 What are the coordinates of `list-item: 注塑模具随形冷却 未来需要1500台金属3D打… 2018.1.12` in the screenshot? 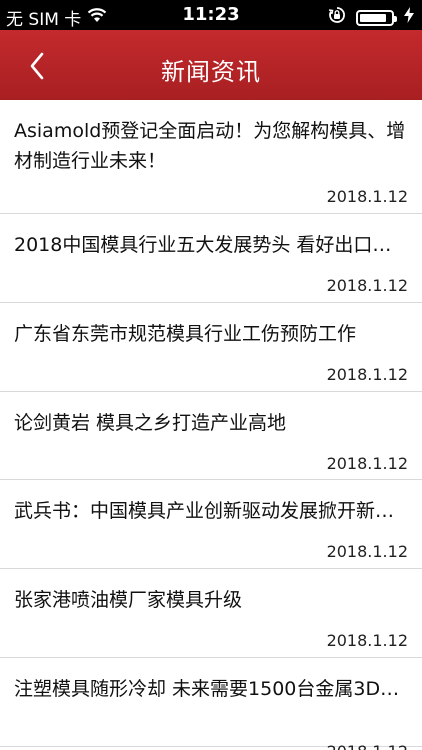 It's located at (211, 704).